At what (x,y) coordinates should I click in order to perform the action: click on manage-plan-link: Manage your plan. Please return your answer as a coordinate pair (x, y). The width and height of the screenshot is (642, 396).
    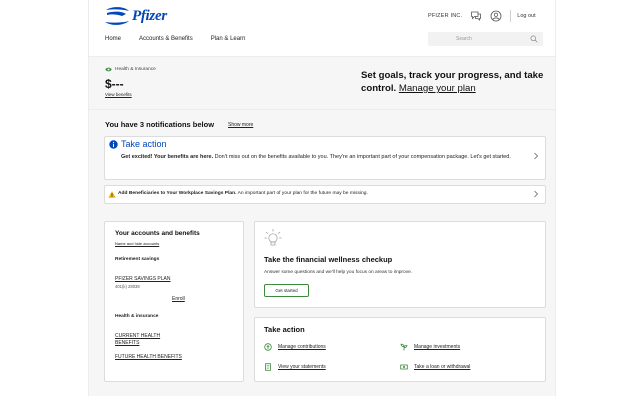
    Looking at the image, I should click on (437, 88).